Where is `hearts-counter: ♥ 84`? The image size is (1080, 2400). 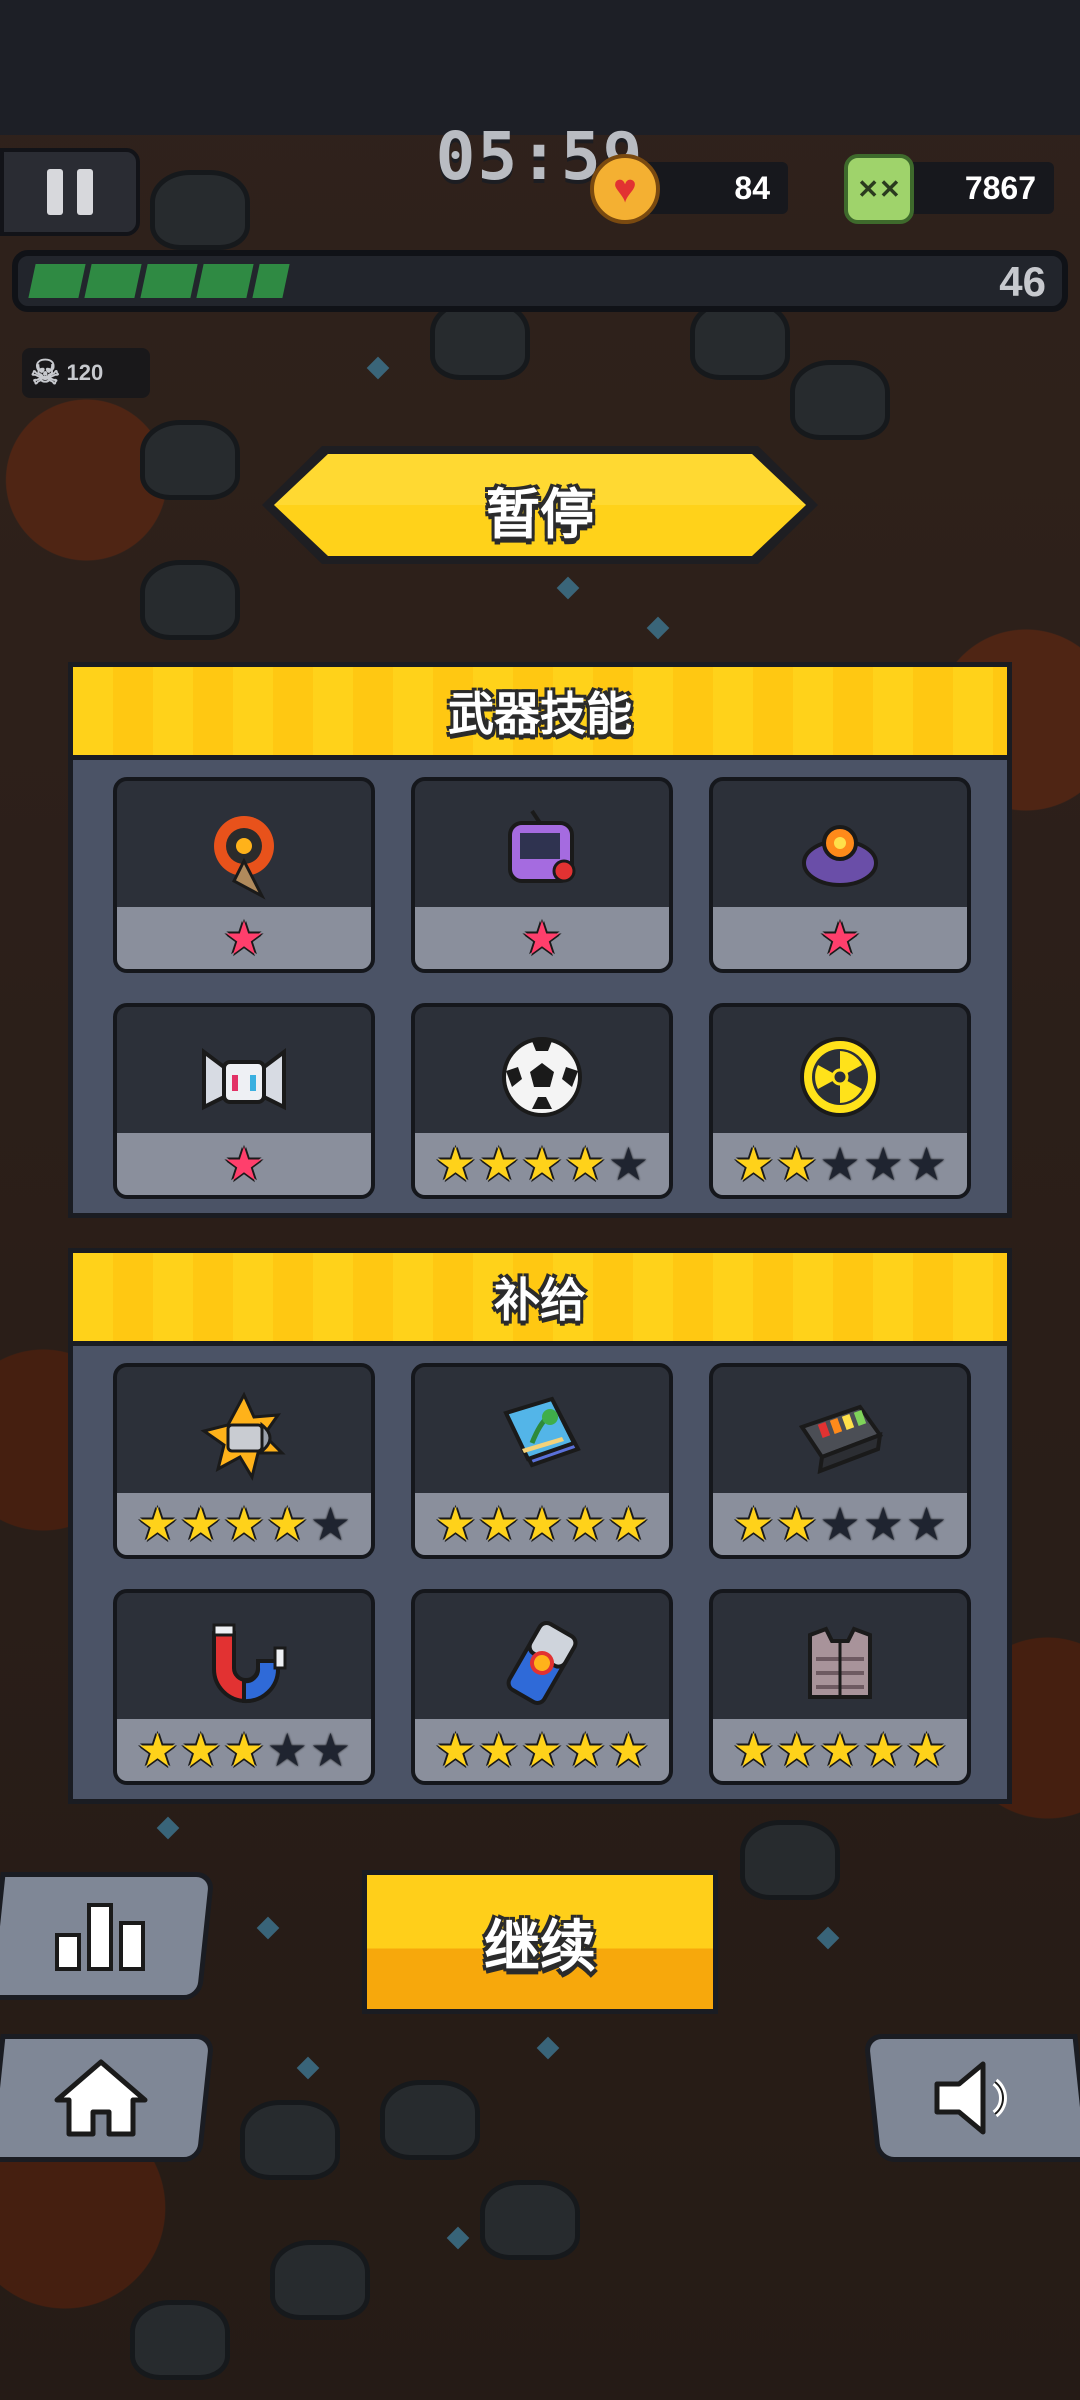
hearts-counter: ♥ 84 is located at coordinates (689, 189).